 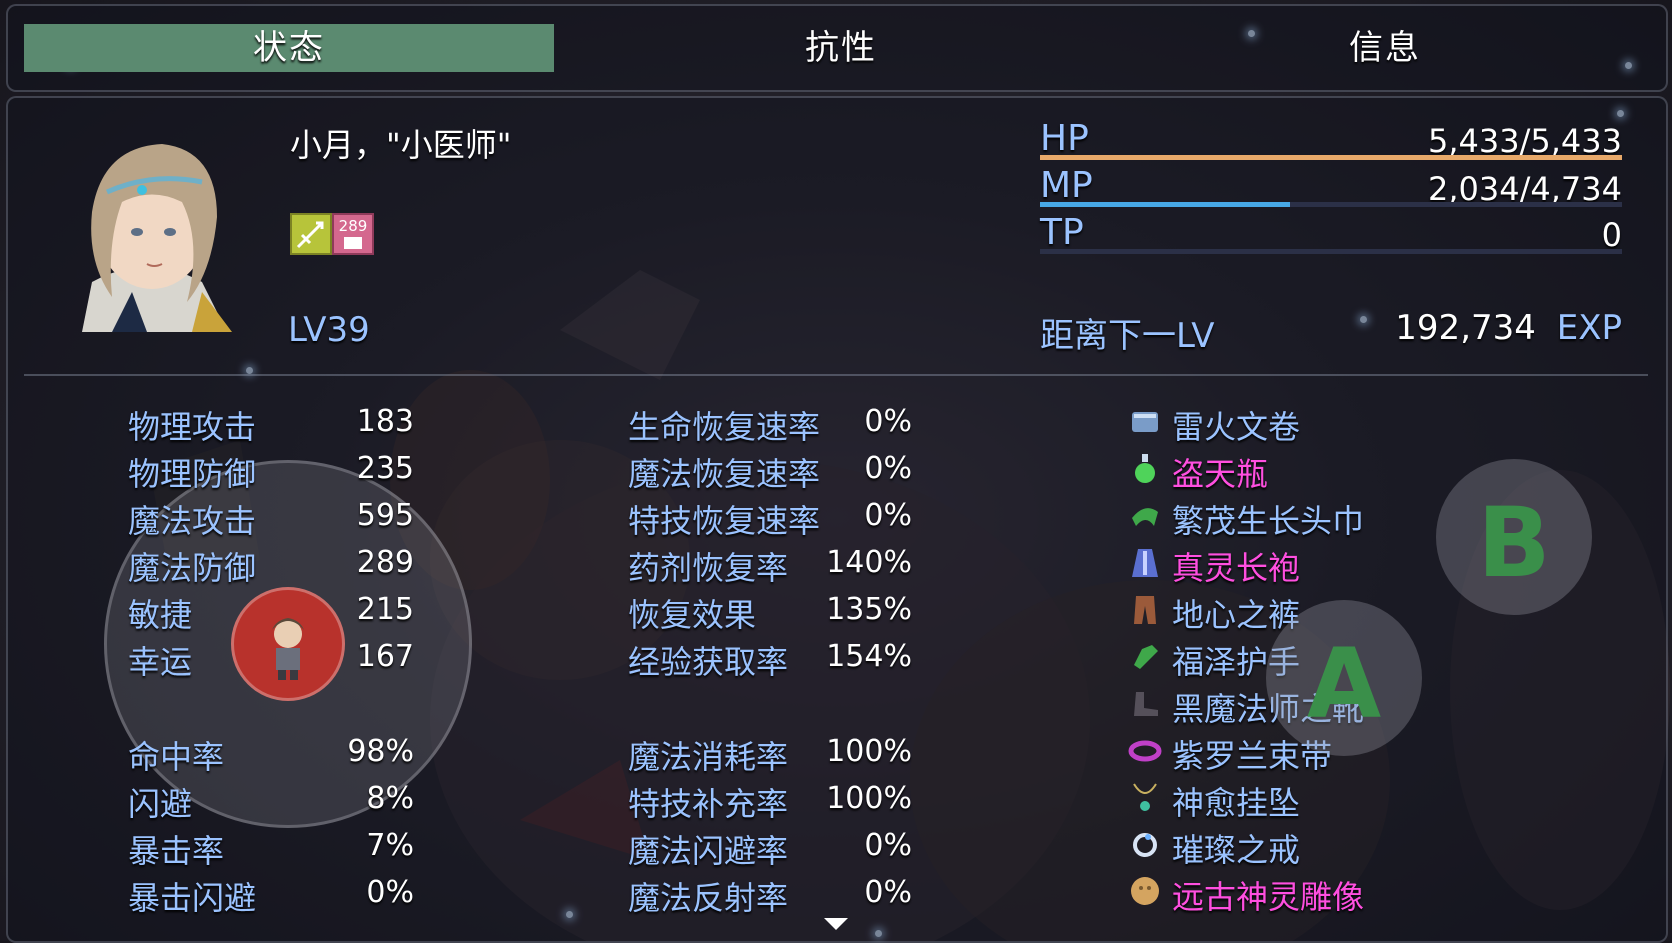 What do you see at coordinates (1145, 422) in the screenshot?
I see `scroll-icon` at bounding box center [1145, 422].